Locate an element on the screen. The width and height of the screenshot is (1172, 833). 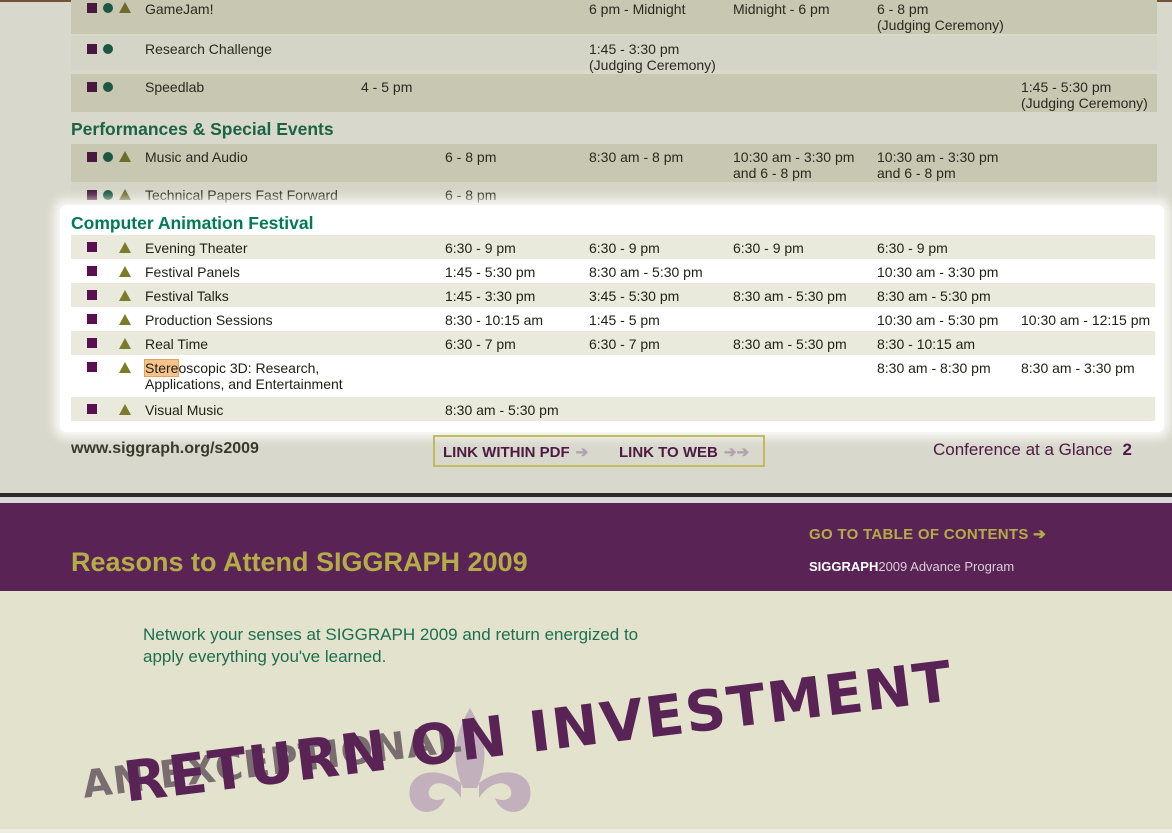
cell: 1:45 - 3:30 pm (Judging Ceremony) is located at coordinates (652, 57).